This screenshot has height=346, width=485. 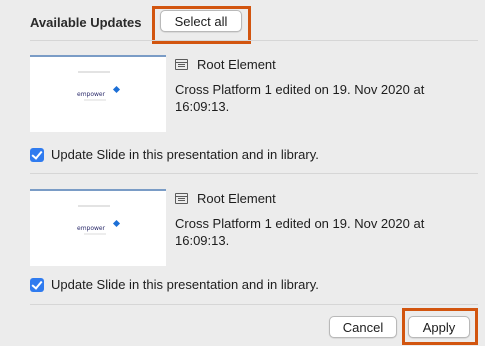 What do you see at coordinates (201, 25) in the screenshot?
I see `select-all-highlight` at bounding box center [201, 25].